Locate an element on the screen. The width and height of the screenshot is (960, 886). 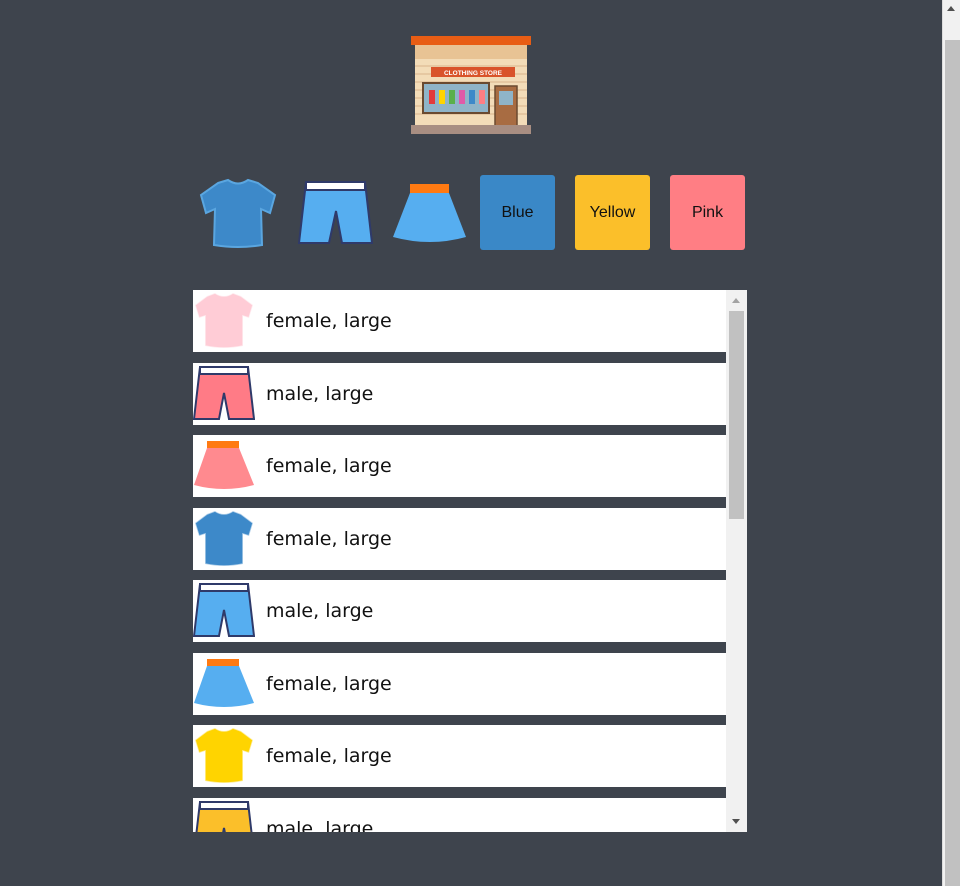
list-scrollbar is located at coordinates (736, 561).